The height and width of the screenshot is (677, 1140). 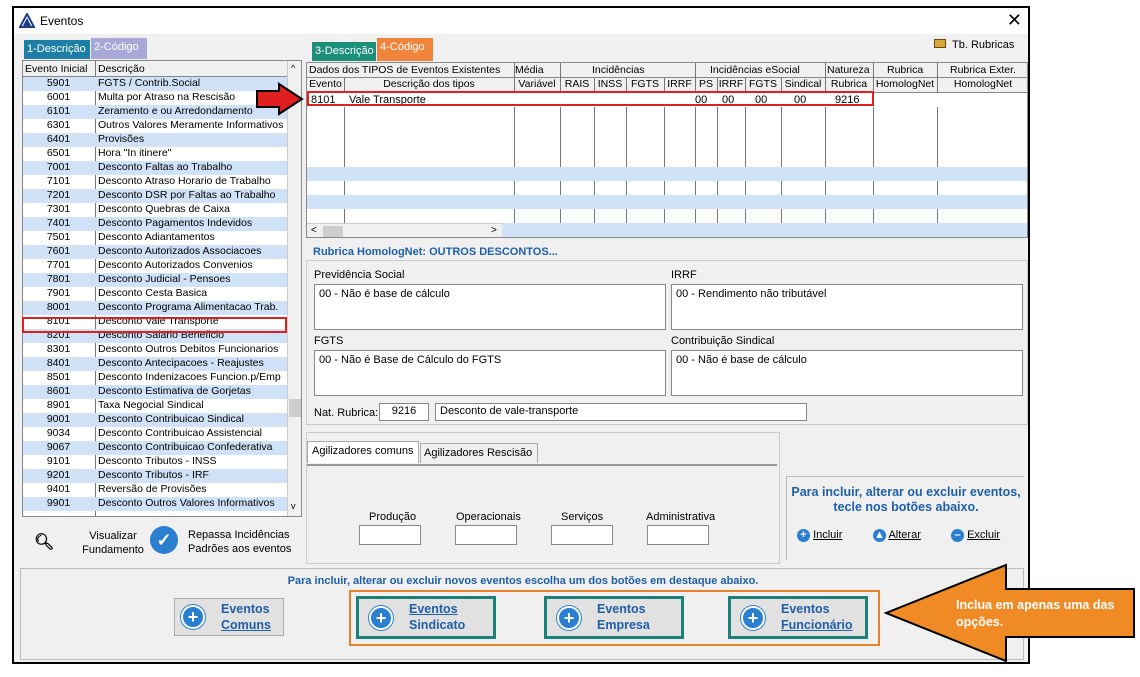 What do you see at coordinates (162, 266) in the screenshot?
I see `list-item: 7701 Desconto Autorizados Convenios` at bounding box center [162, 266].